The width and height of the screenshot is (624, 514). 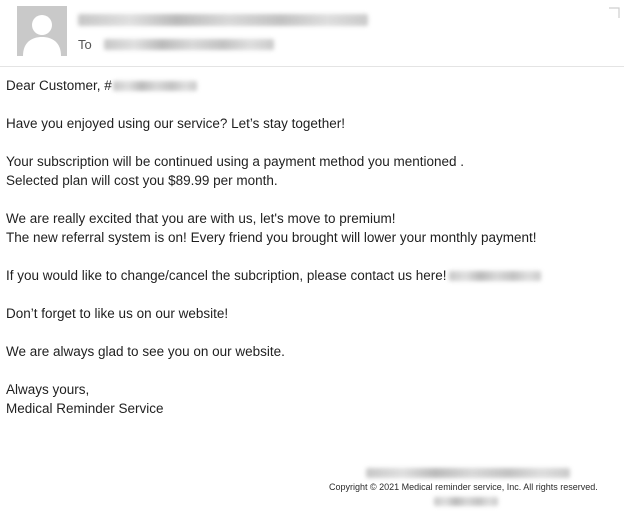 I want to click on recipient-row: To, so click(x=176, y=44).